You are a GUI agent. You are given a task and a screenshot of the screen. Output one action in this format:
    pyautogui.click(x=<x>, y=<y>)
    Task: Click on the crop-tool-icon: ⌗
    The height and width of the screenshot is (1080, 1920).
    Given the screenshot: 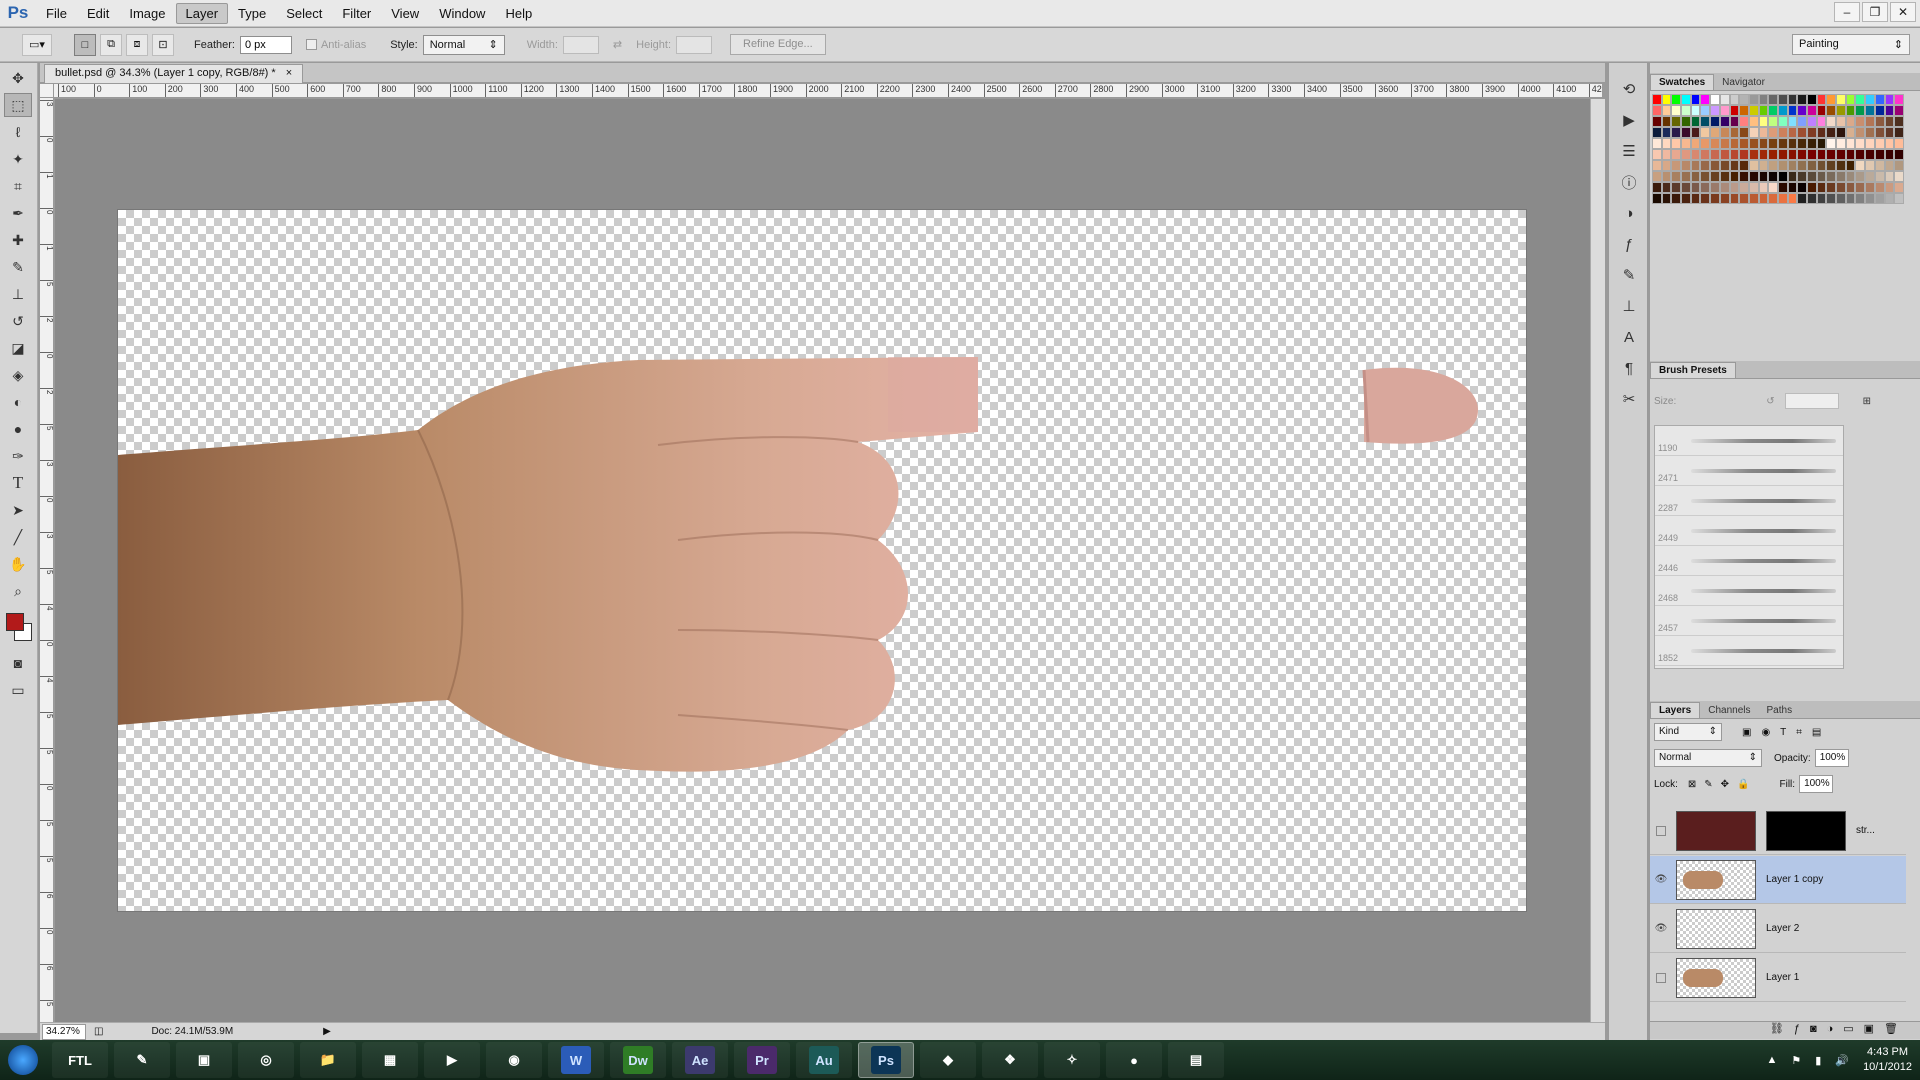 What is the action you would take?
    pyautogui.click(x=18, y=186)
    